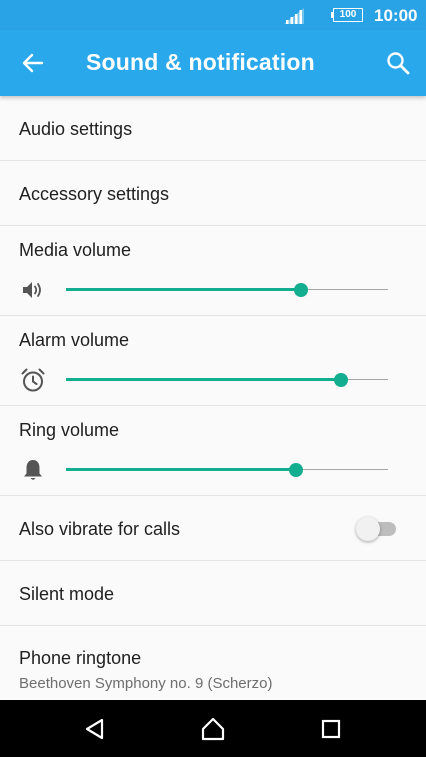 Image resolution: width=426 pixels, height=757 pixels. What do you see at coordinates (213, 193) in the screenshot?
I see `accessory-settings-item: Accessory settings` at bounding box center [213, 193].